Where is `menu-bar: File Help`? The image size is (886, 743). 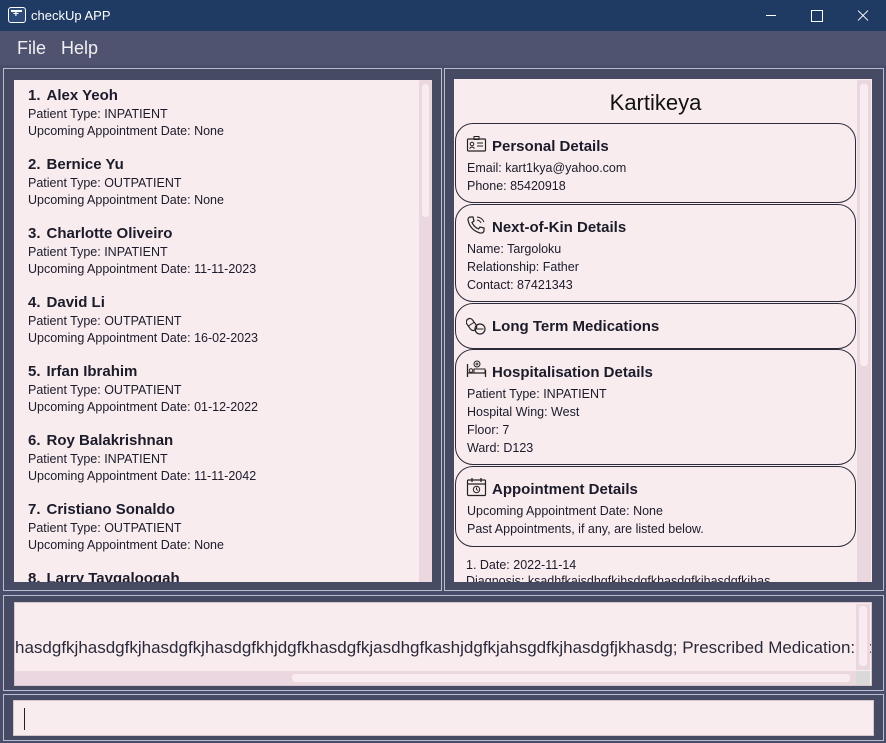 menu-bar: File Help is located at coordinates (443, 48).